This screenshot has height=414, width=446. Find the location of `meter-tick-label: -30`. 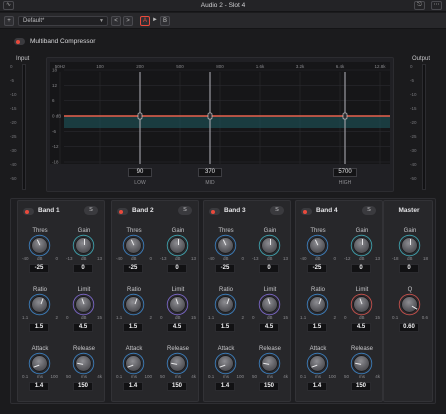

meter-tick-label: -30 is located at coordinates (13, 150).